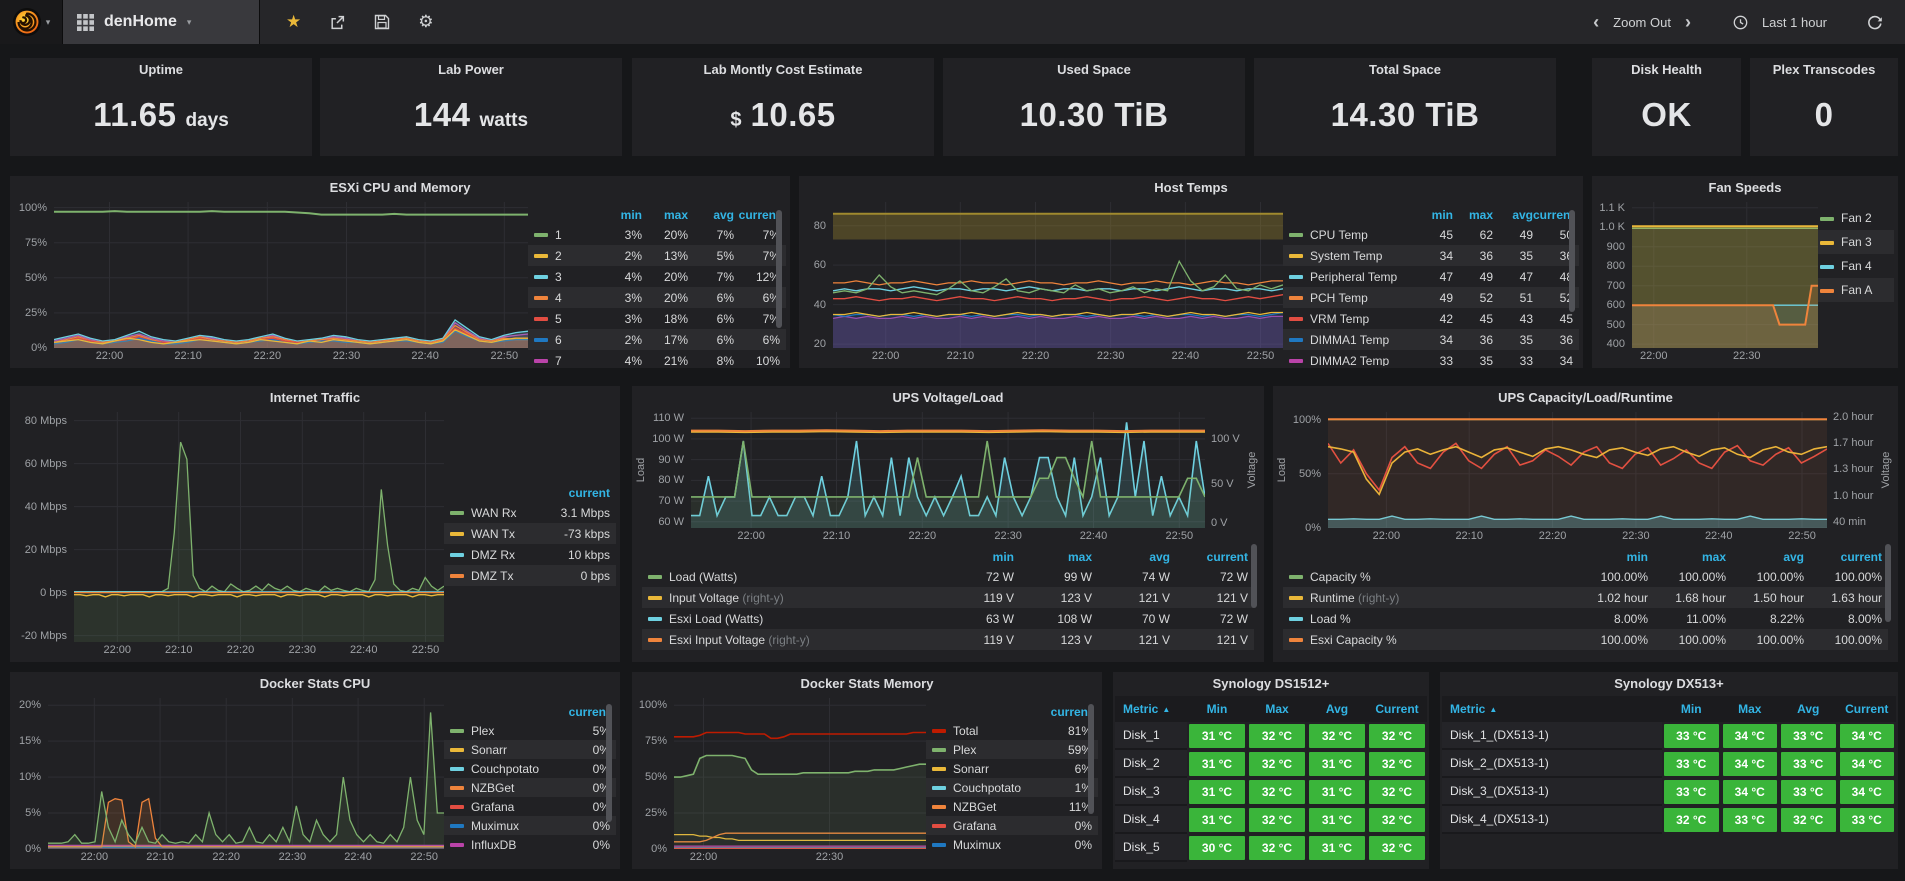 The image size is (1905, 881). What do you see at coordinates (471, 70) in the screenshot?
I see `panel-title: Lab Power` at bounding box center [471, 70].